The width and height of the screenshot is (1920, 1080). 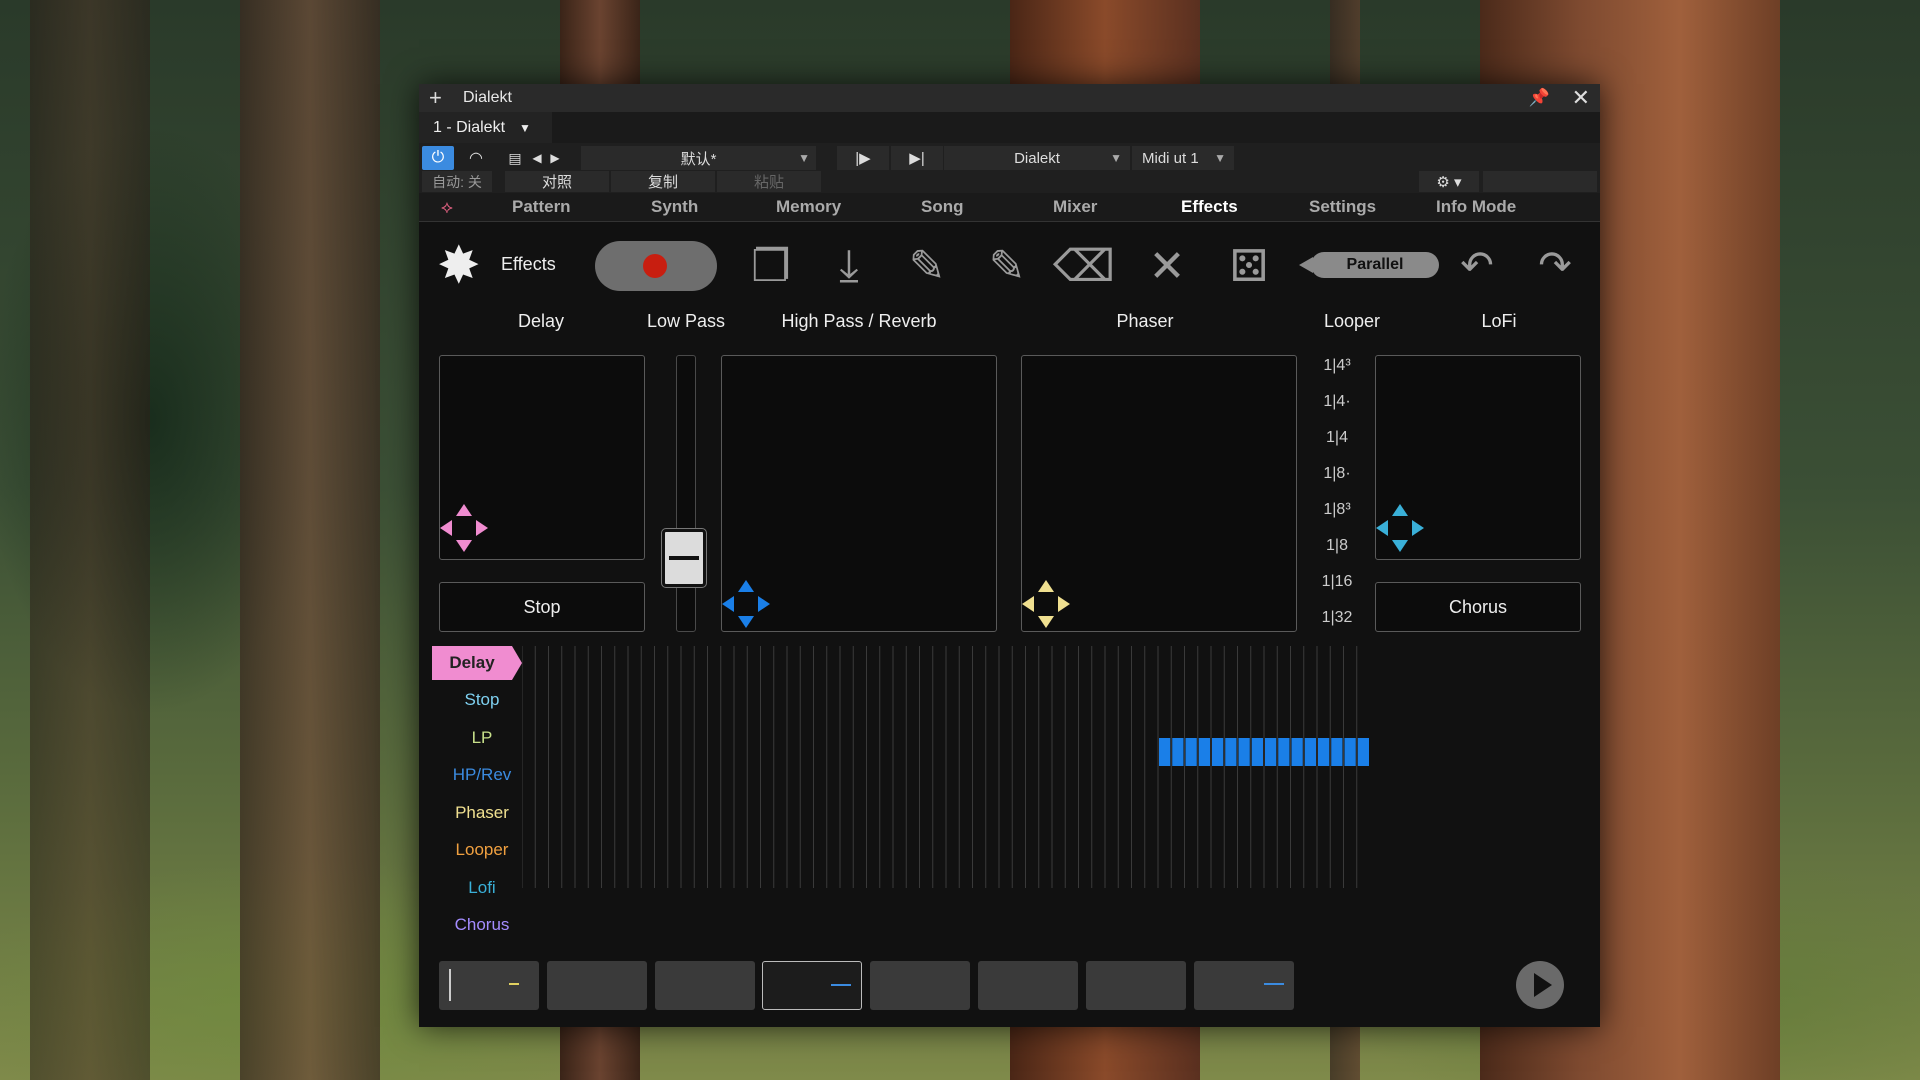 I want to click on headphones-icon: ◠, so click(x=476, y=158).